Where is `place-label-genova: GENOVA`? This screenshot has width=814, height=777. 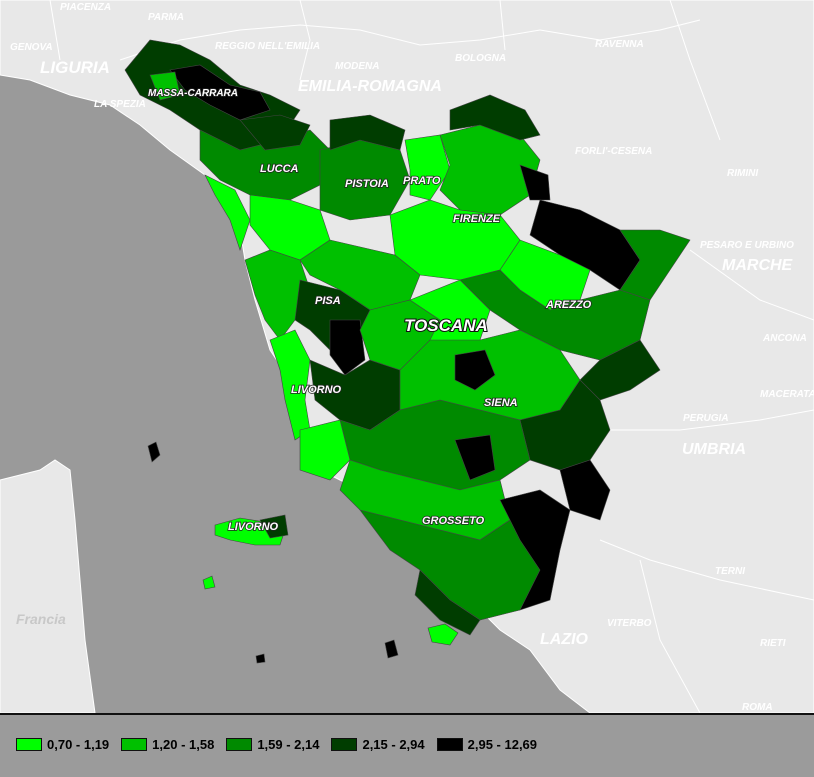 place-label-genova: GENOVA is located at coordinates (31, 47).